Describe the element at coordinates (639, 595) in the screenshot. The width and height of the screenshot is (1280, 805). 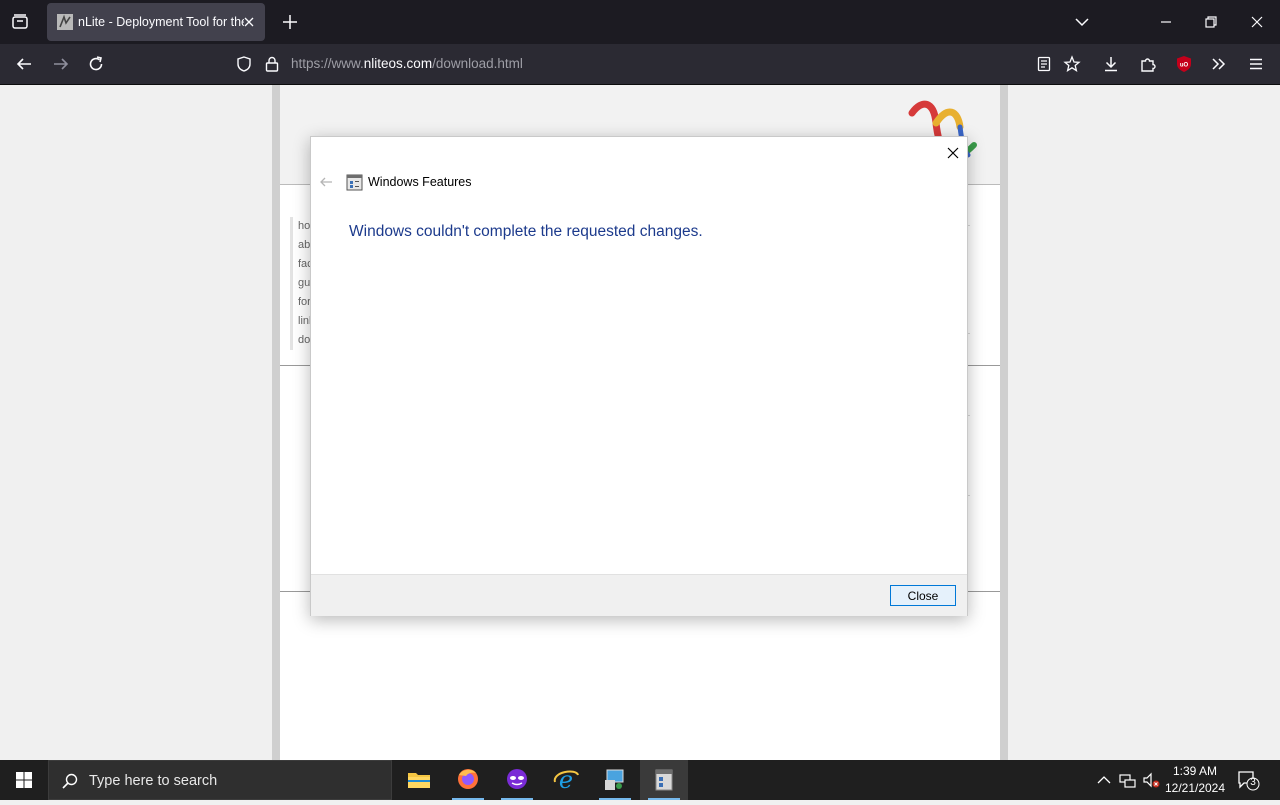
I see `dialog-footer: Close` at that location.